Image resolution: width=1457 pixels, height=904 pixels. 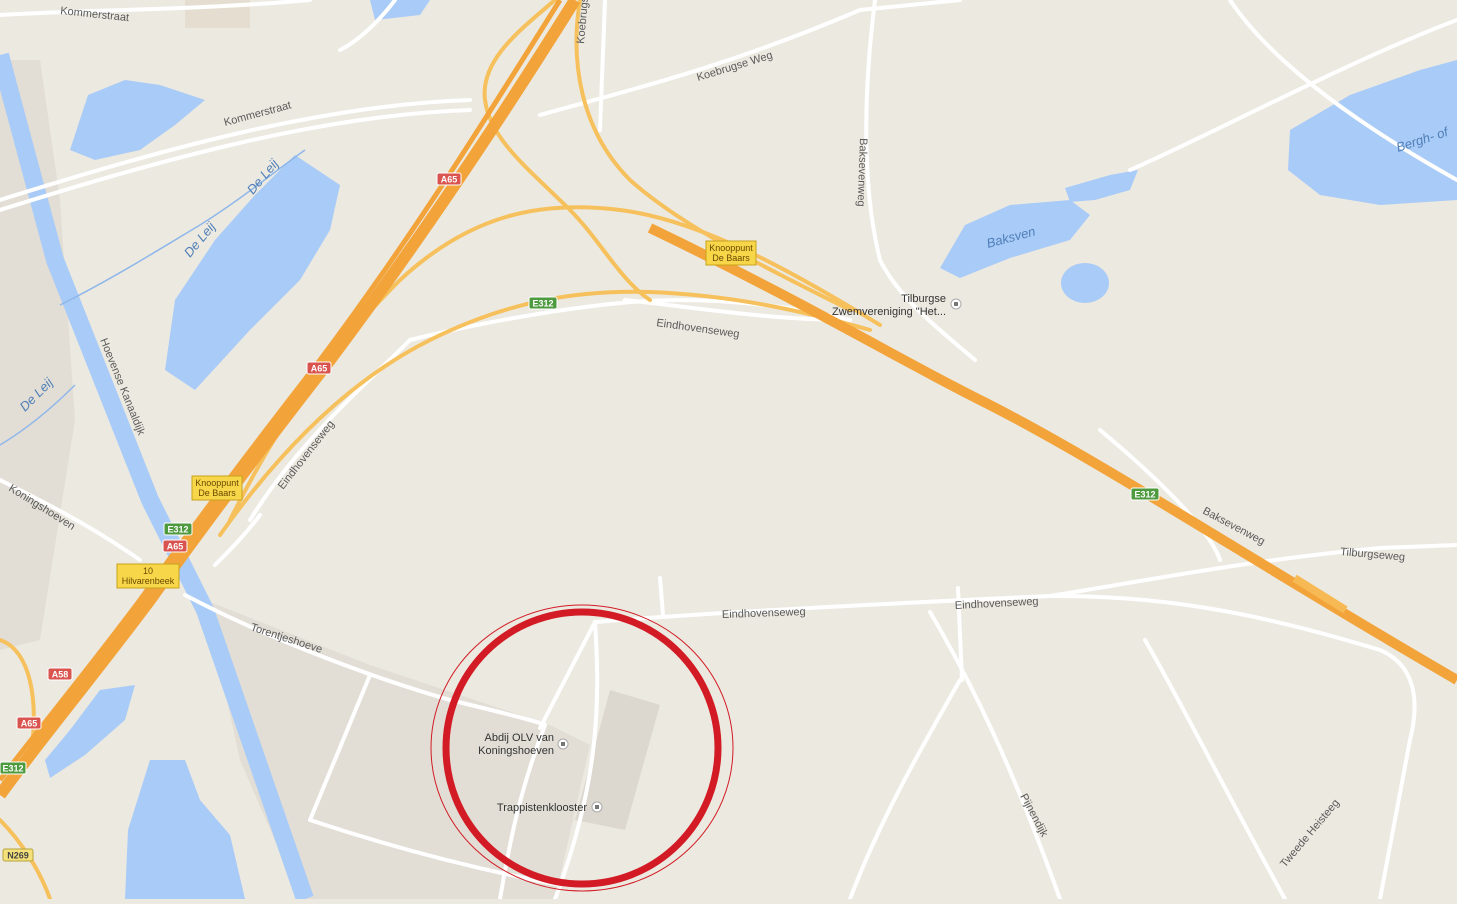 I want to click on shield-e312-bottom: E312, so click(x=13, y=768).